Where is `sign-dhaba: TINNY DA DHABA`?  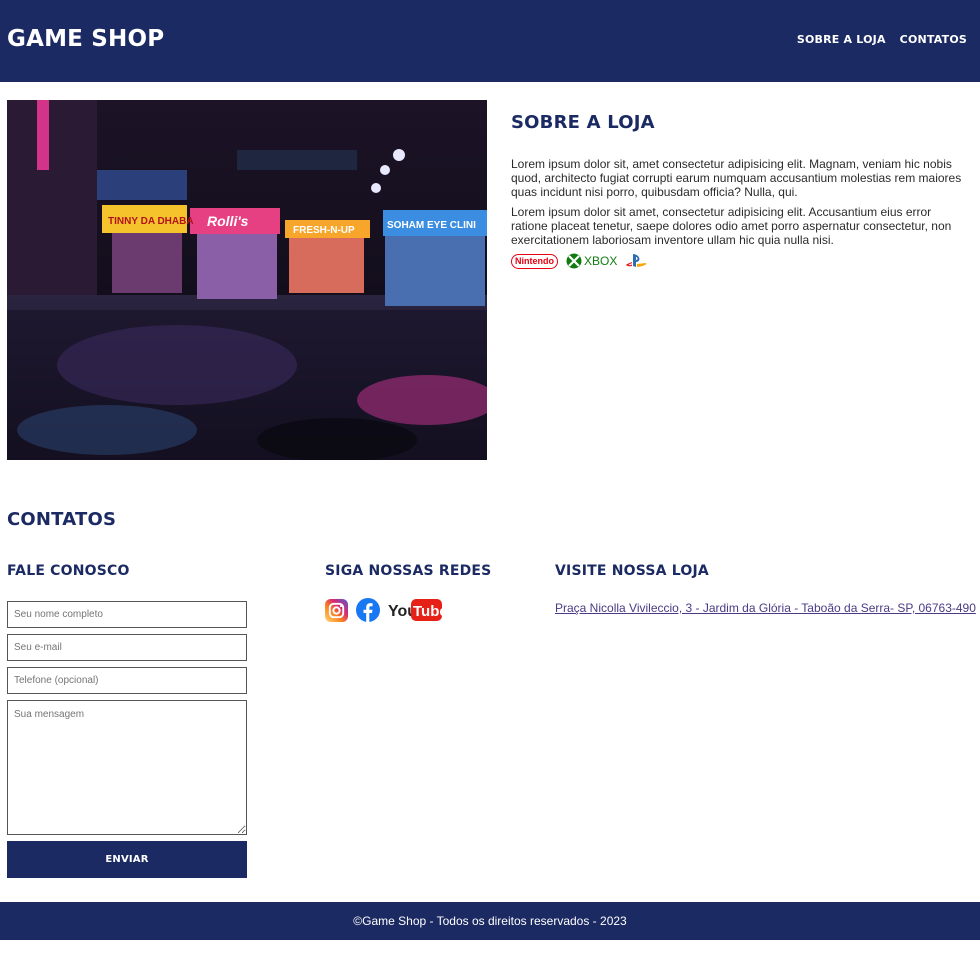
sign-dhaba: TINNY DA DHABA is located at coordinates (151, 221).